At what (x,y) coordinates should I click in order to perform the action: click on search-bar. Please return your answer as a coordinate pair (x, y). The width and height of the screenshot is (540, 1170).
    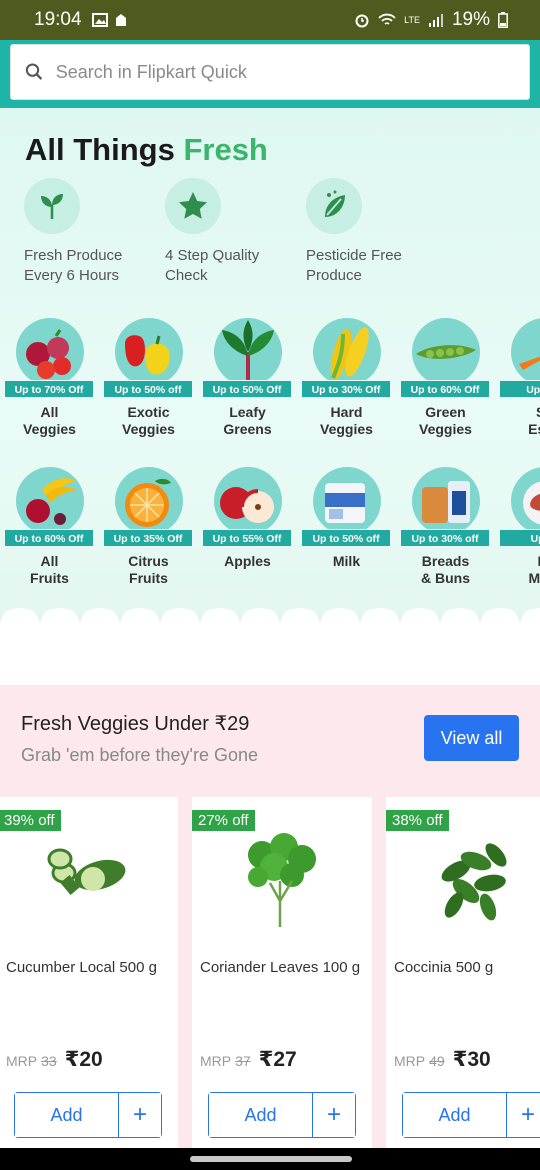
    Looking at the image, I should click on (270, 72).